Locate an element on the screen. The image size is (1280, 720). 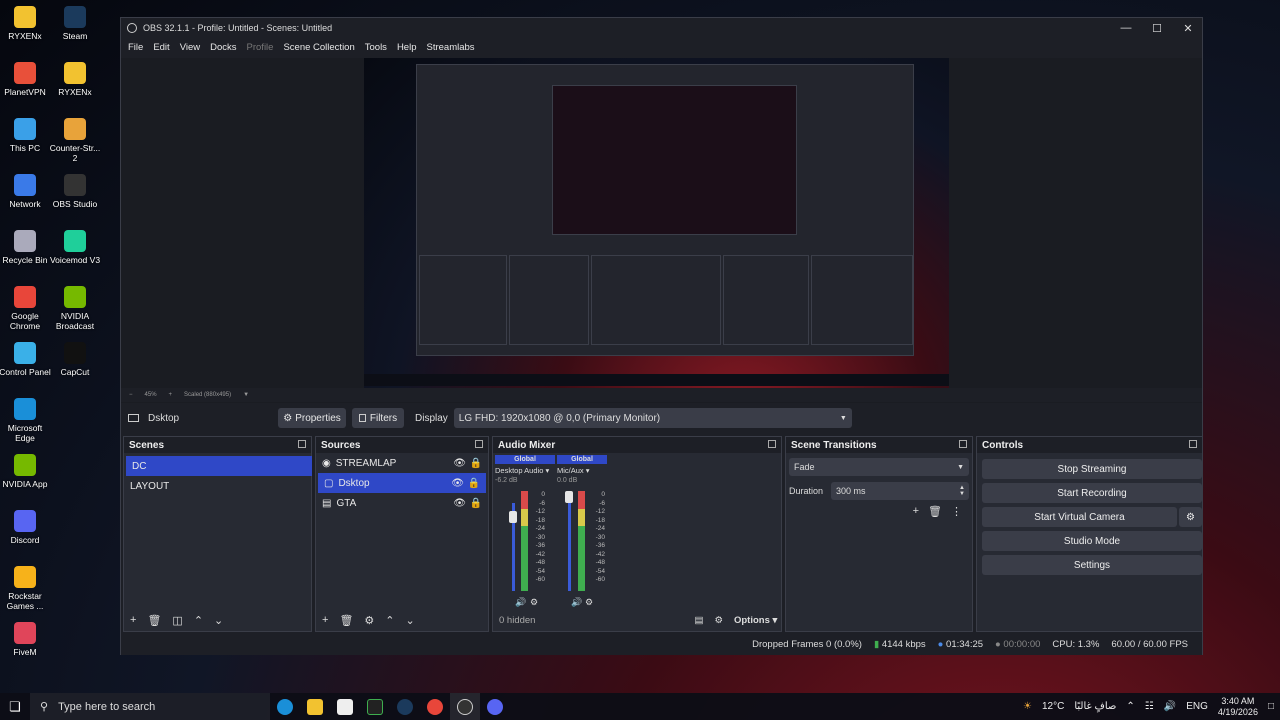
taskbar-mail is located at coordinates (345, 706).